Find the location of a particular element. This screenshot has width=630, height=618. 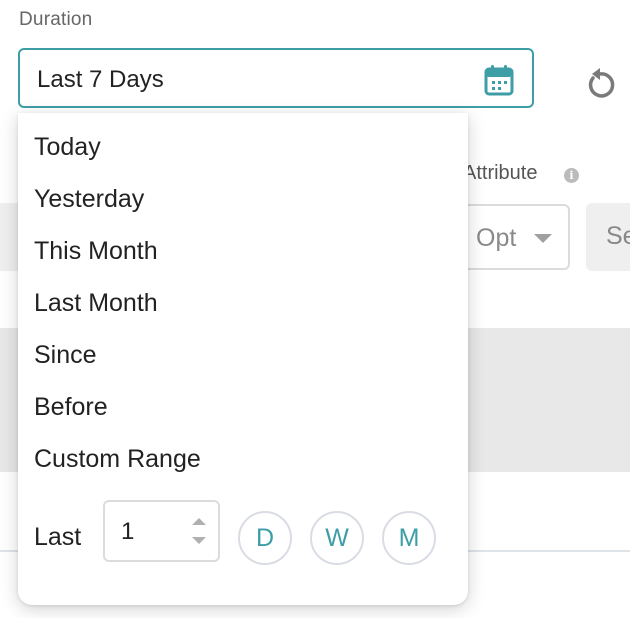

last-quantity-stepper: 1 is located at coordinates (161, 531).